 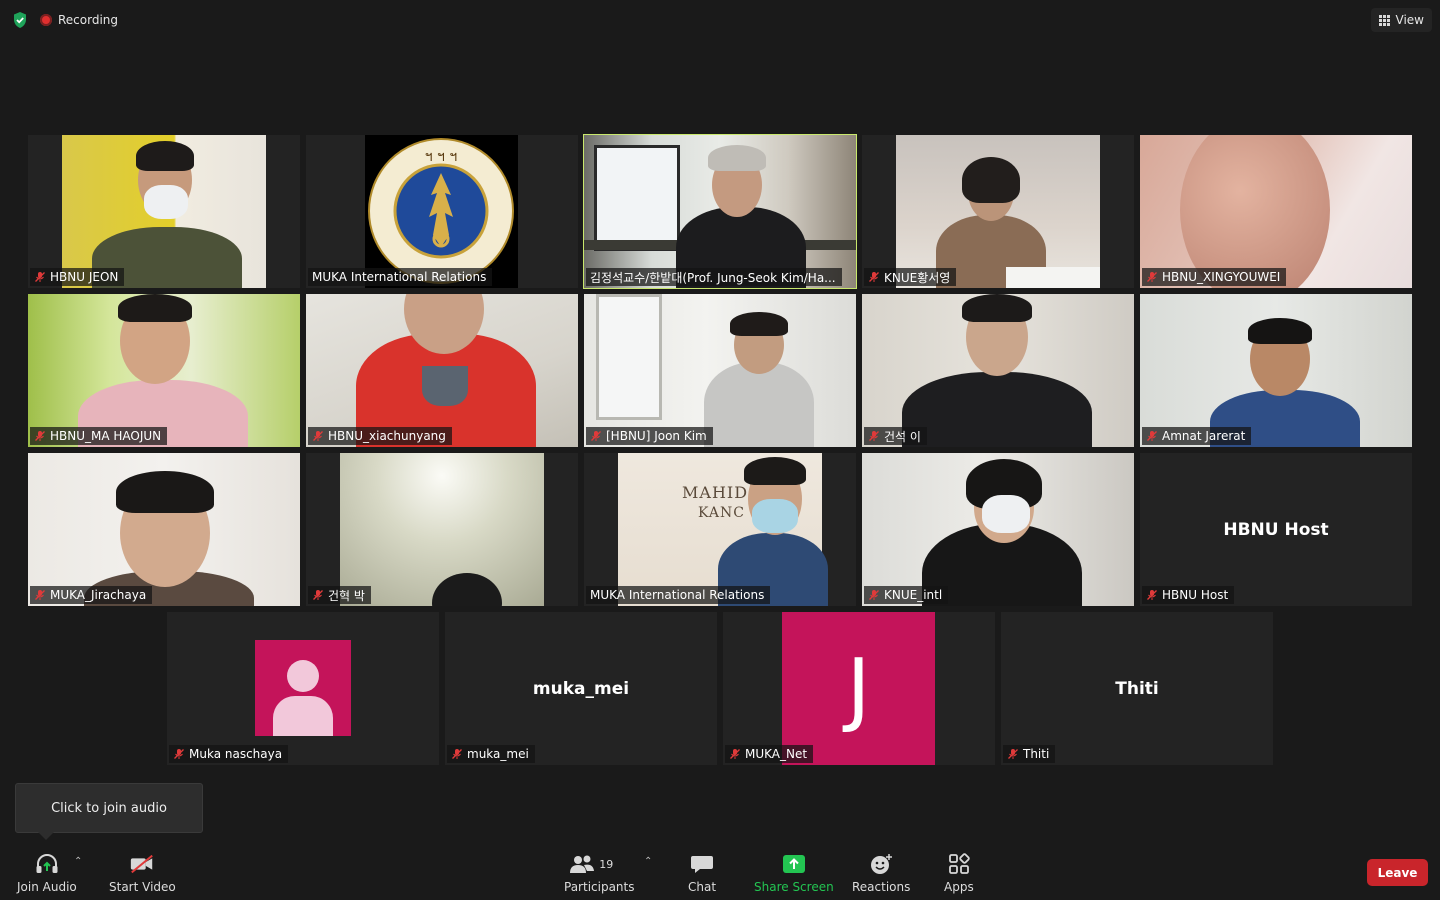 I want to click on participant-name-tag: HBNU_xiachunyang, so click(x=380, y=436).